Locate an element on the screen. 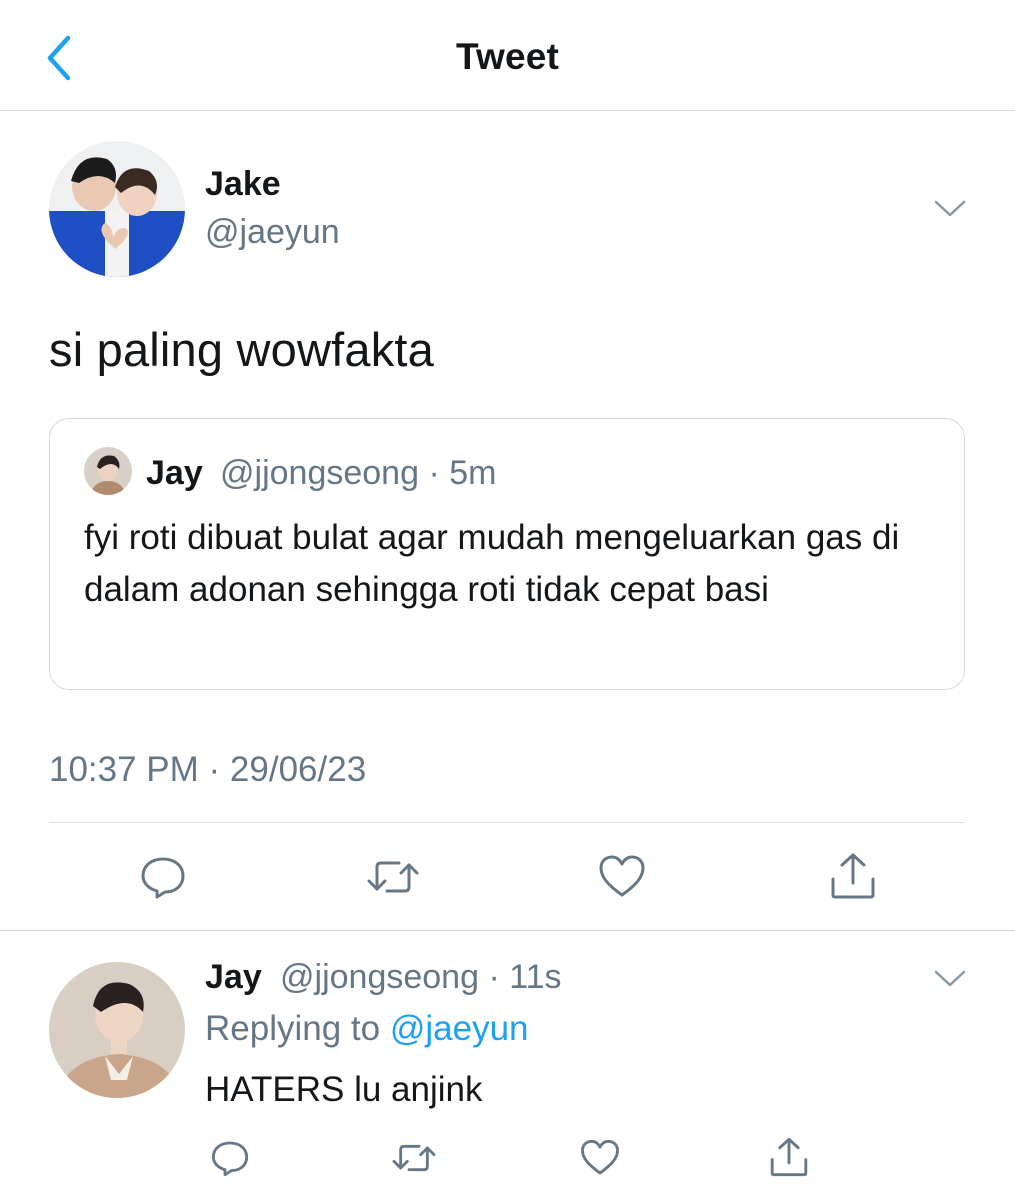 The height and width of the screenshot is (1200, 1015). reply-text: HATERS lu anjink is located at coordinates (344, 1089).